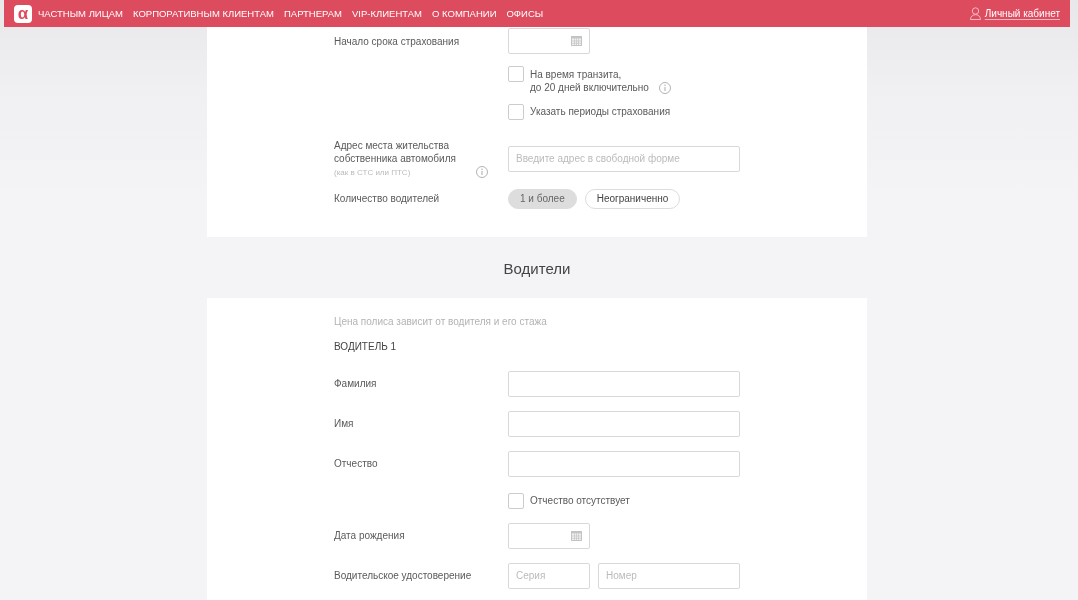 The width and height of the screenshot is (1078, 600). Describe the element at coordinates (387, 198) in the screenshot. I see `field-label: Количество водителей` at that location.